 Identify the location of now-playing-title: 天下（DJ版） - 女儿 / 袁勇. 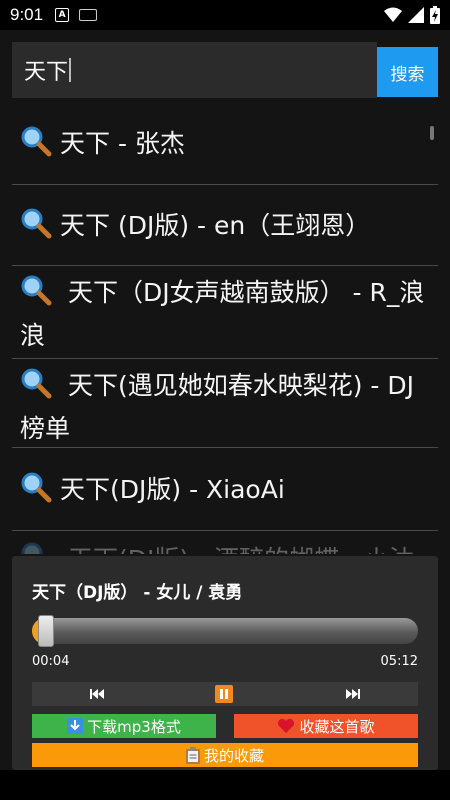
(137, 593).